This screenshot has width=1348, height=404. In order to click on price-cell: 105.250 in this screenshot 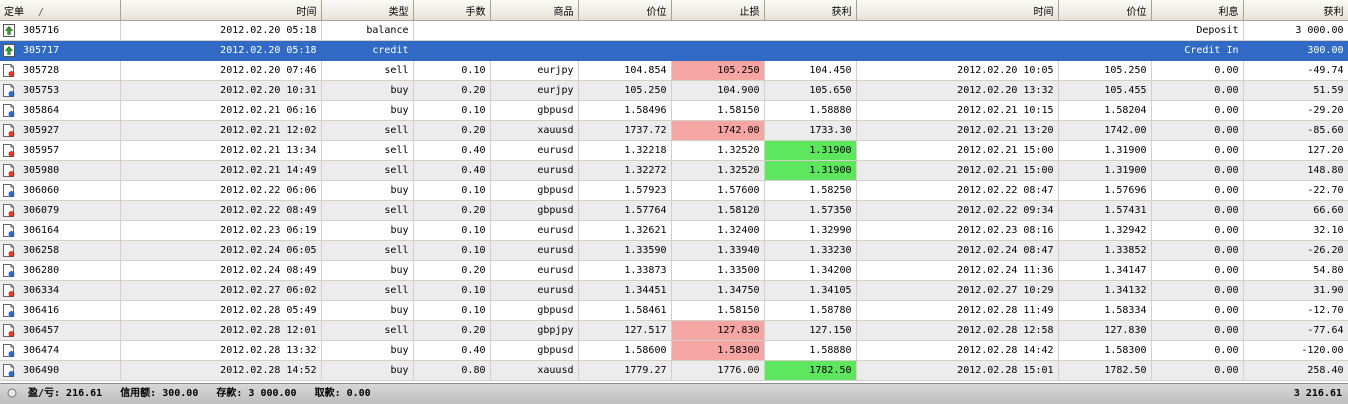, I will do `click(625, 90)`.